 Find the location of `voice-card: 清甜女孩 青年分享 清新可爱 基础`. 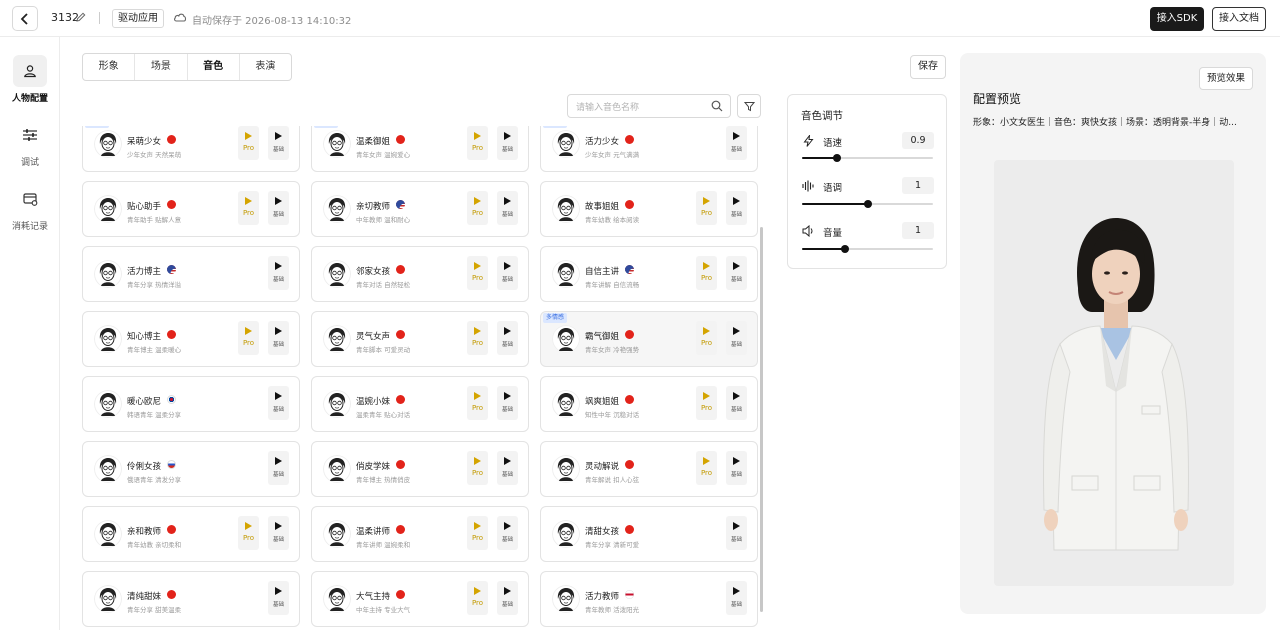

voice-card: 清甜女孩 青年分享 清新可爱 基础 is located at coordinates (649, 534).